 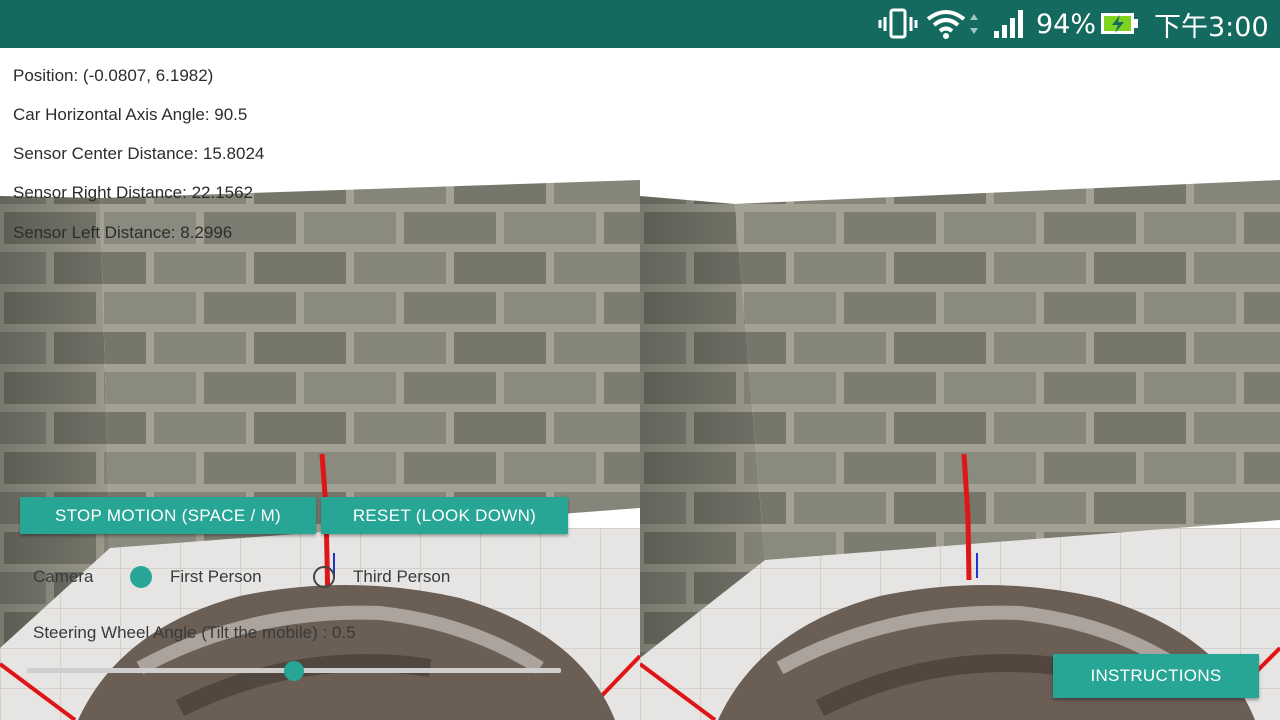 What do you see at coordinates (1156, 676) in the screenshot?
I see `instructions-button: INSTRUCTIONS` at bounding box center [1156, 676].